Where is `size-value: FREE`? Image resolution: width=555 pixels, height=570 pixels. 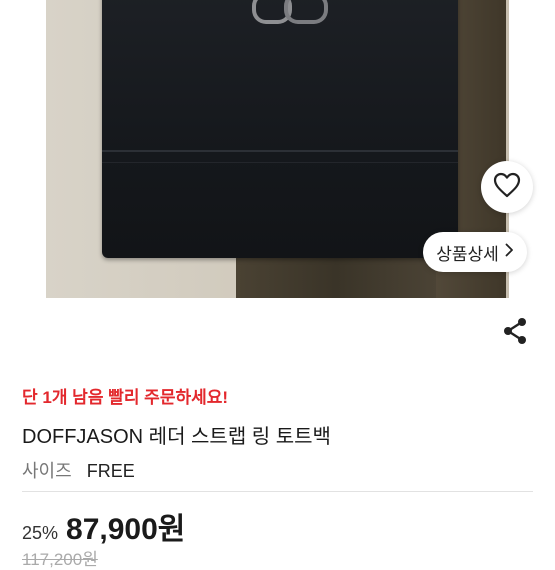
size-value: FREE is located at coordinates (110, 471).